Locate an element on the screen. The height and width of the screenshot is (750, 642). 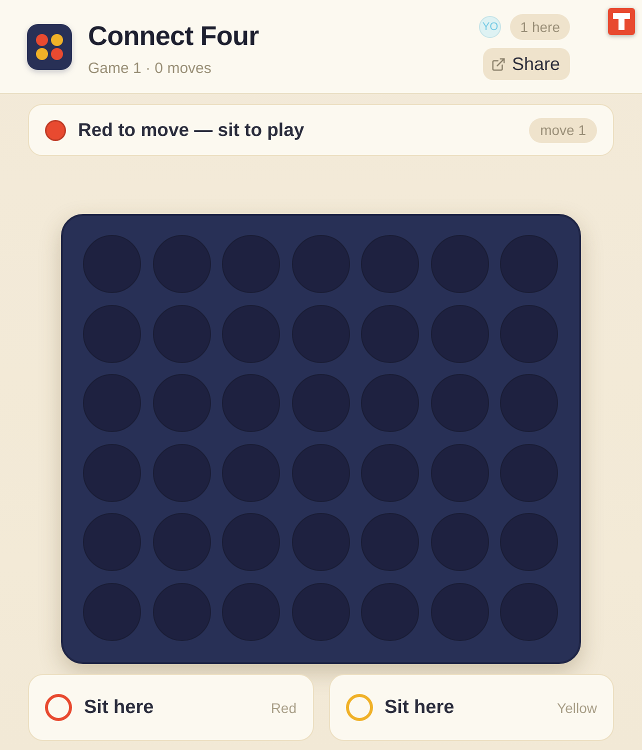
game-subtitle: Game 1 · 0 moves is located at coordinates (150, 69).